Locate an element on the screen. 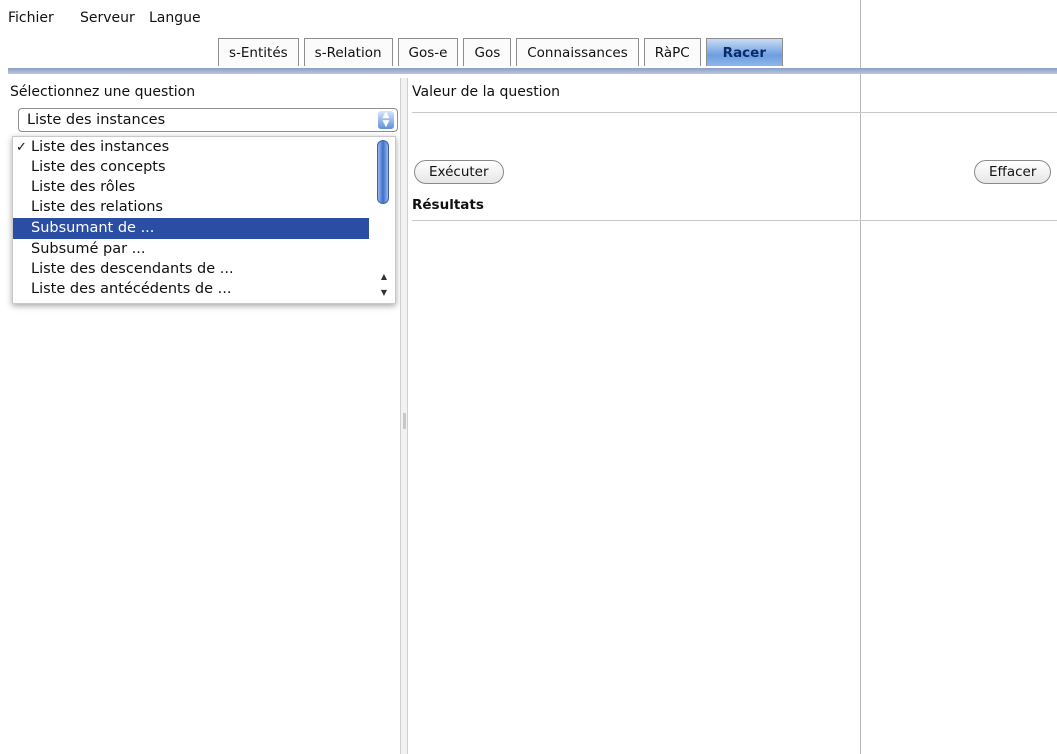 The height and width of the screenshot is (754, 1057). option-liste-des-concepts: Liste des concepts is located at coordinates (191, 167).